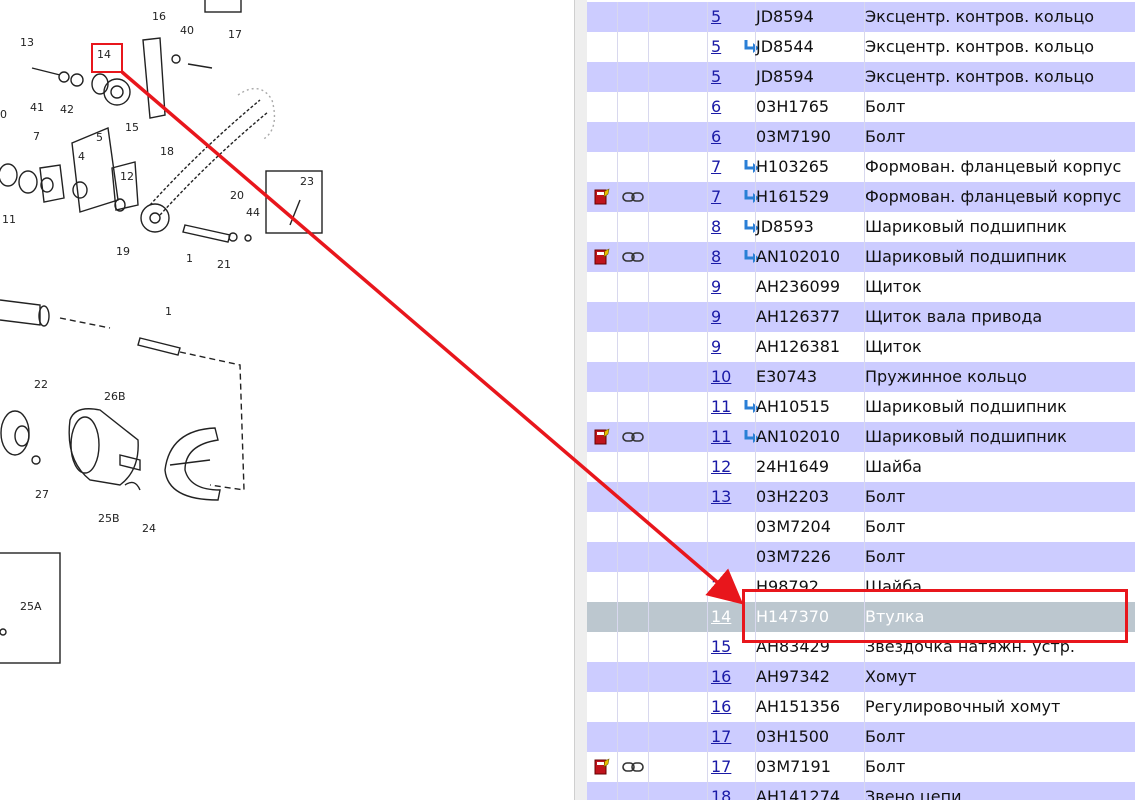  Describe the element at coordinates (809, 587) in the screenshot. I see `part-number-cell: H98792` at that location.